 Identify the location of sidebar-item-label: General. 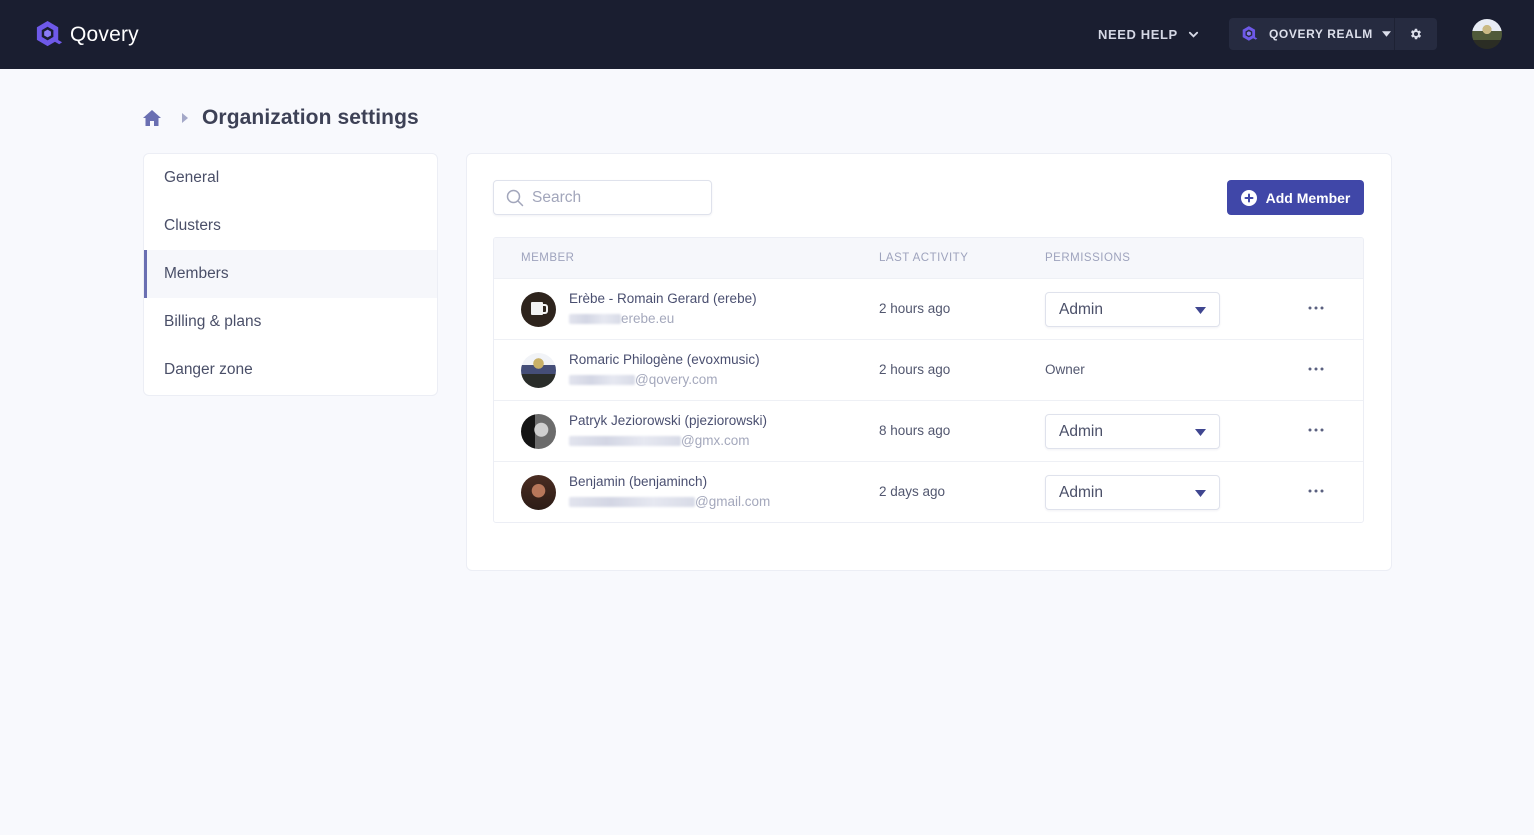
(192, 177).